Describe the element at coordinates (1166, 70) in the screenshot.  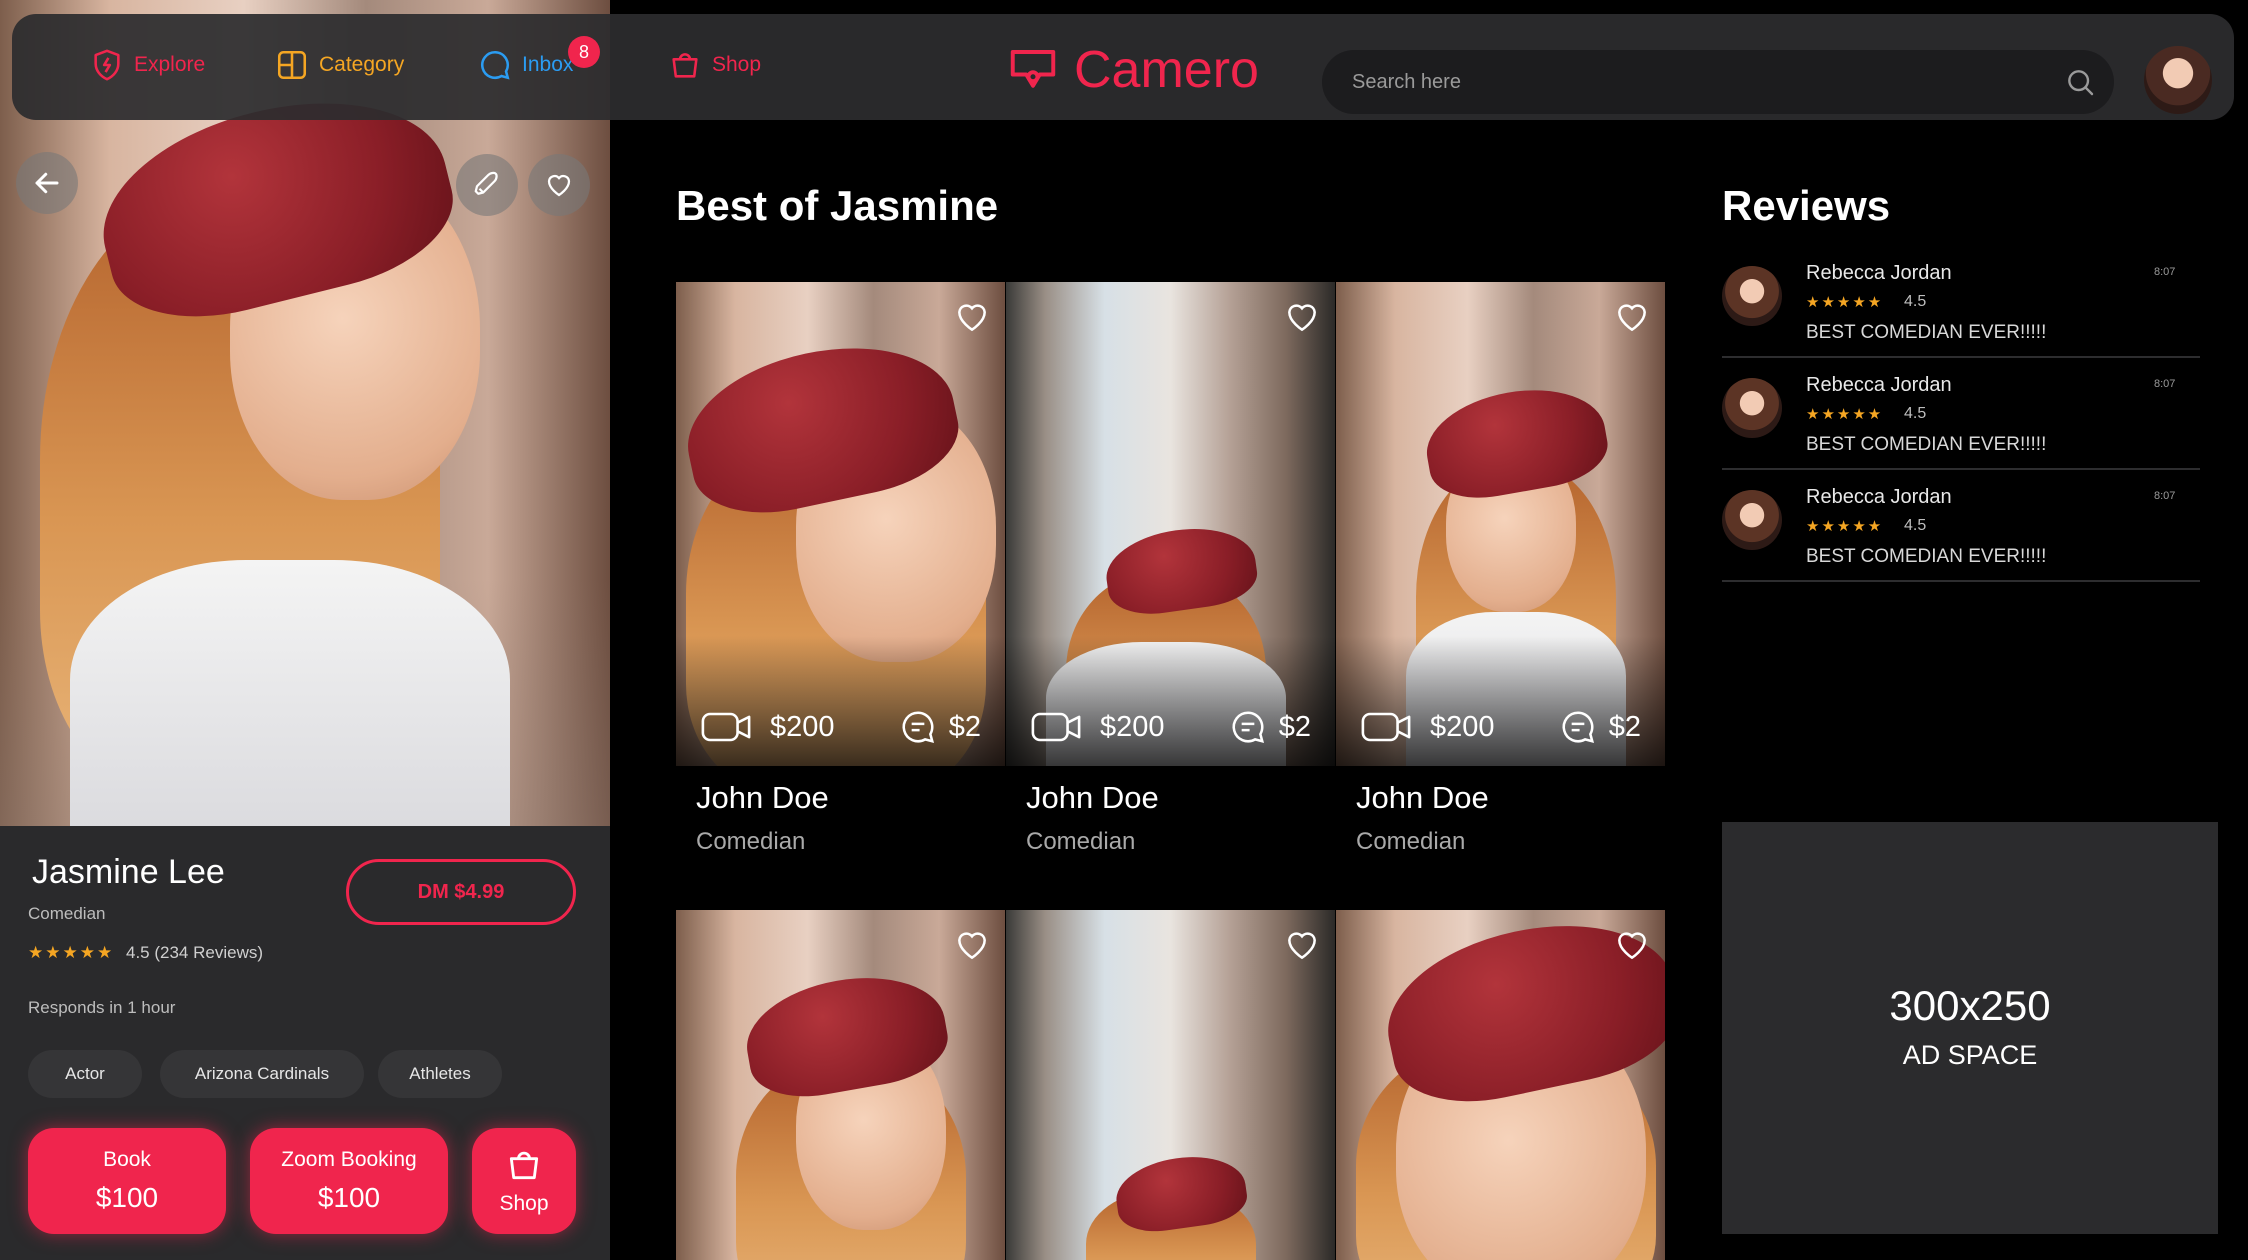
I see `app-logo-text: Camero` at that location.